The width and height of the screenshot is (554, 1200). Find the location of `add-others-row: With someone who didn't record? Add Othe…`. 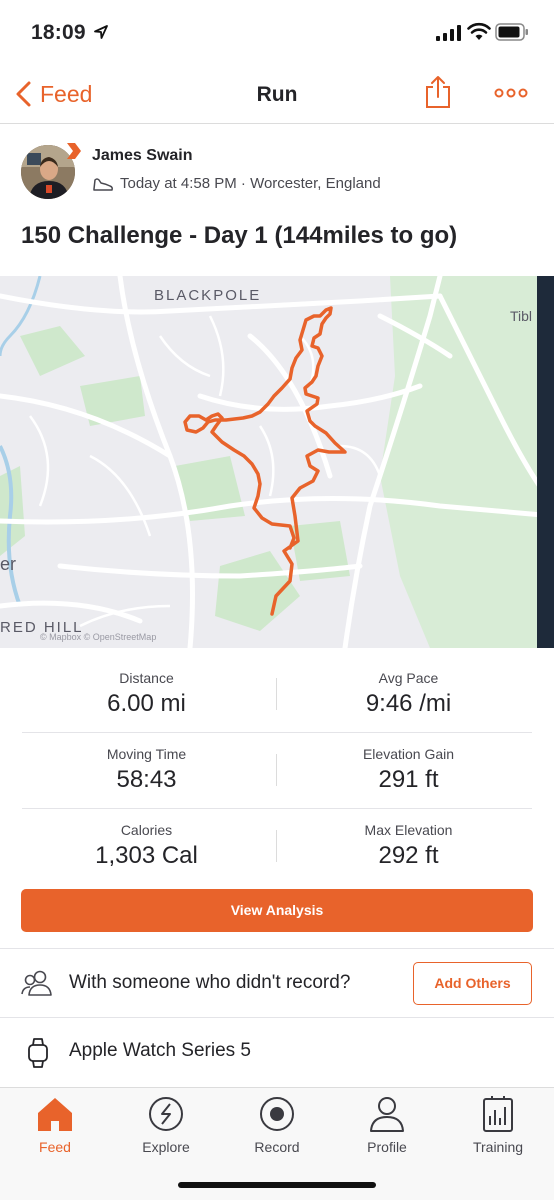

add-others-row: With someone who didn't record? Add Othe… is located at coordinates (277, 983).